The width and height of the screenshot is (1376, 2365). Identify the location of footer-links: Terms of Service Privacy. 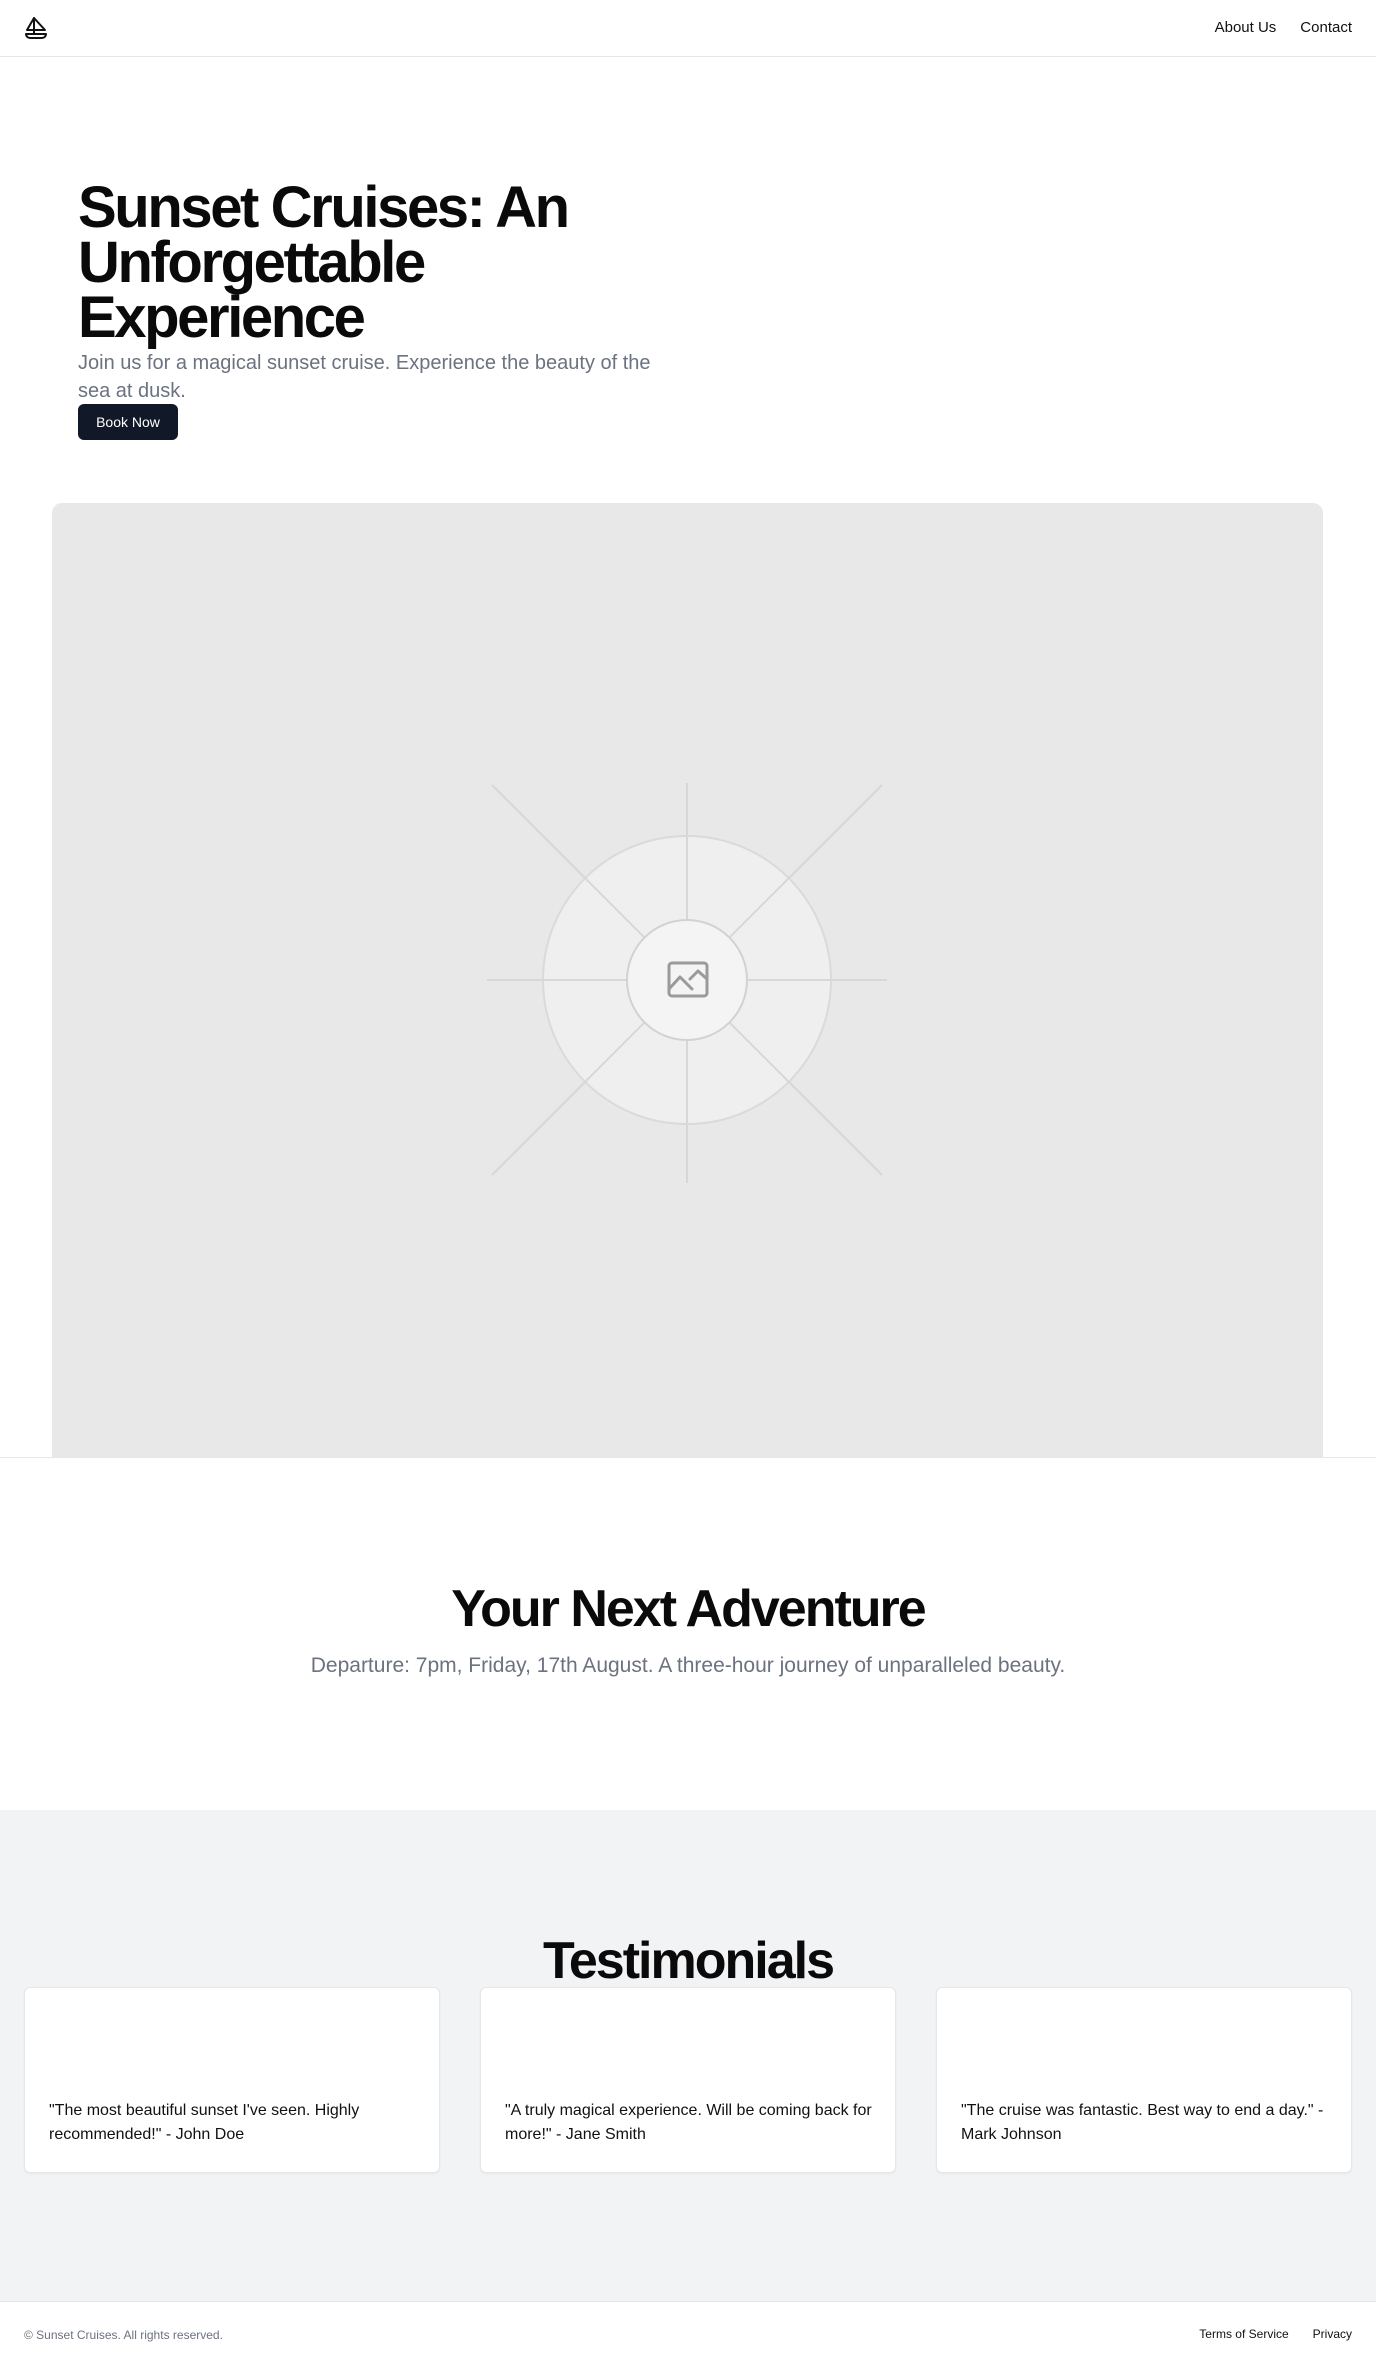
(1275, 2334).